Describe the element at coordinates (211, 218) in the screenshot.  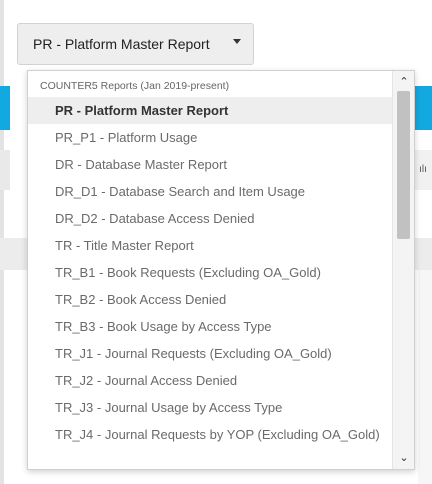
I see `dropdown-option: DR_D2 - Database Access Denied` at that location.